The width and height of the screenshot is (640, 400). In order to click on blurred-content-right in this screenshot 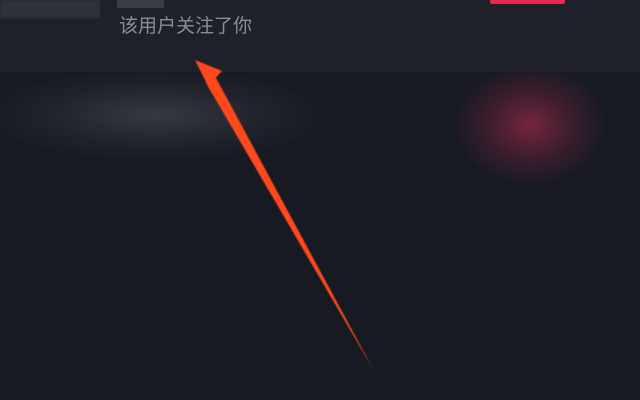, I will do `click(530, 125)`.